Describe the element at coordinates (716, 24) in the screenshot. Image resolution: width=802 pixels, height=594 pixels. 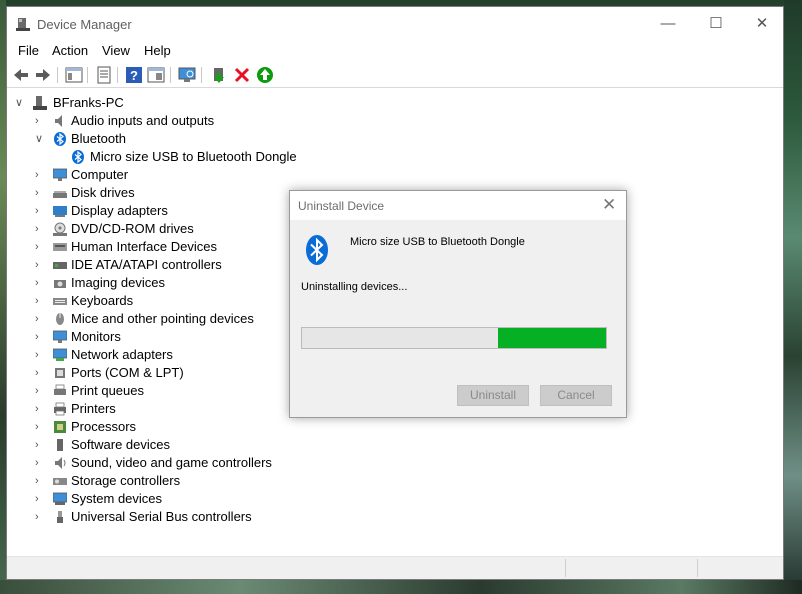
I see `maximize-icon: ☐` at that location.